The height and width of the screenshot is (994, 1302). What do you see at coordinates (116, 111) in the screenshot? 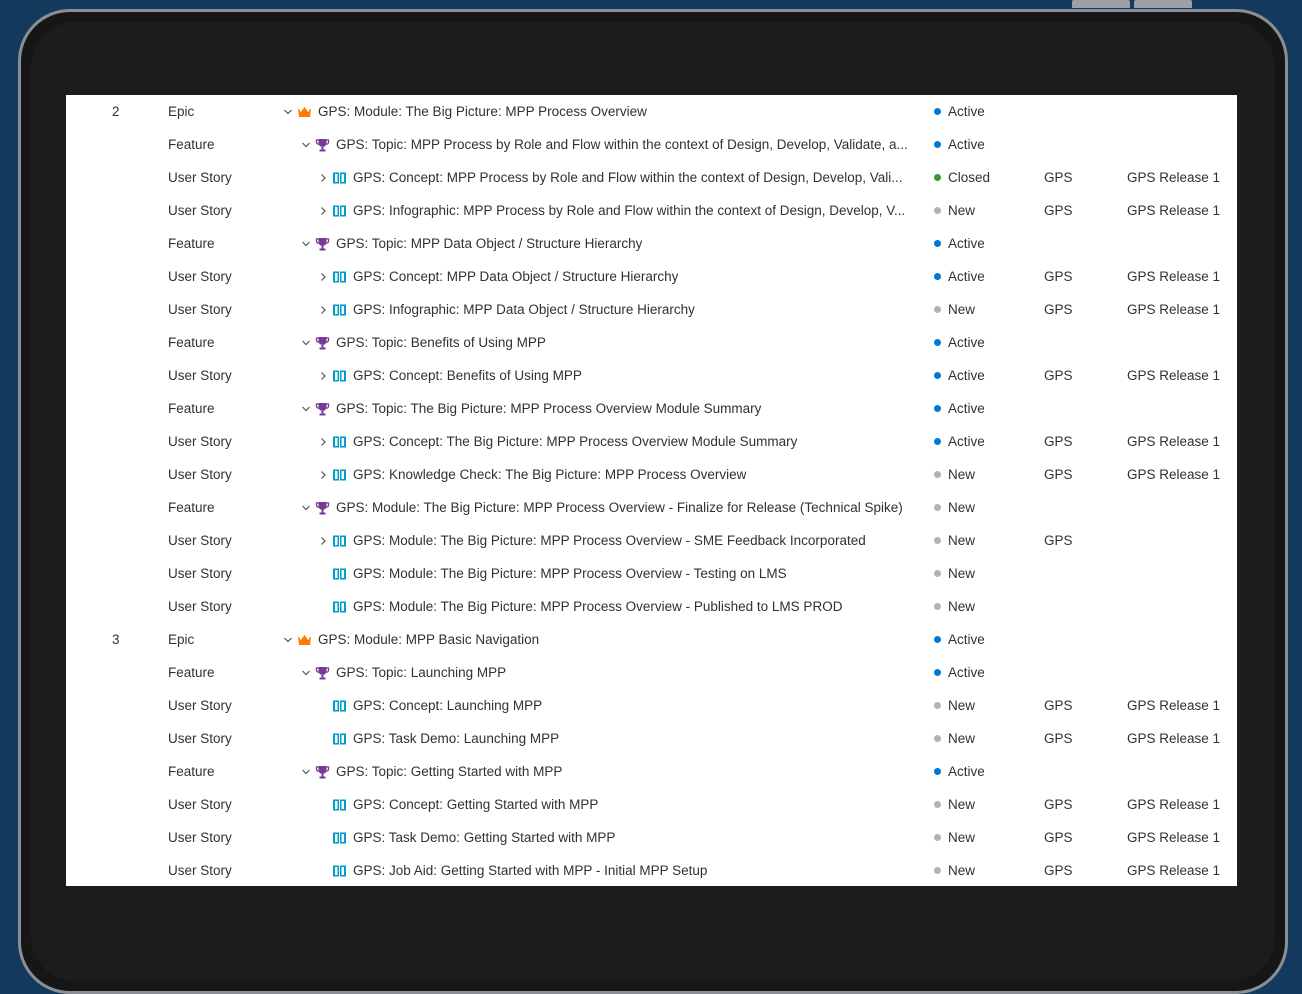
I see `row-order-number: 2` at bounding box center [116, 111].